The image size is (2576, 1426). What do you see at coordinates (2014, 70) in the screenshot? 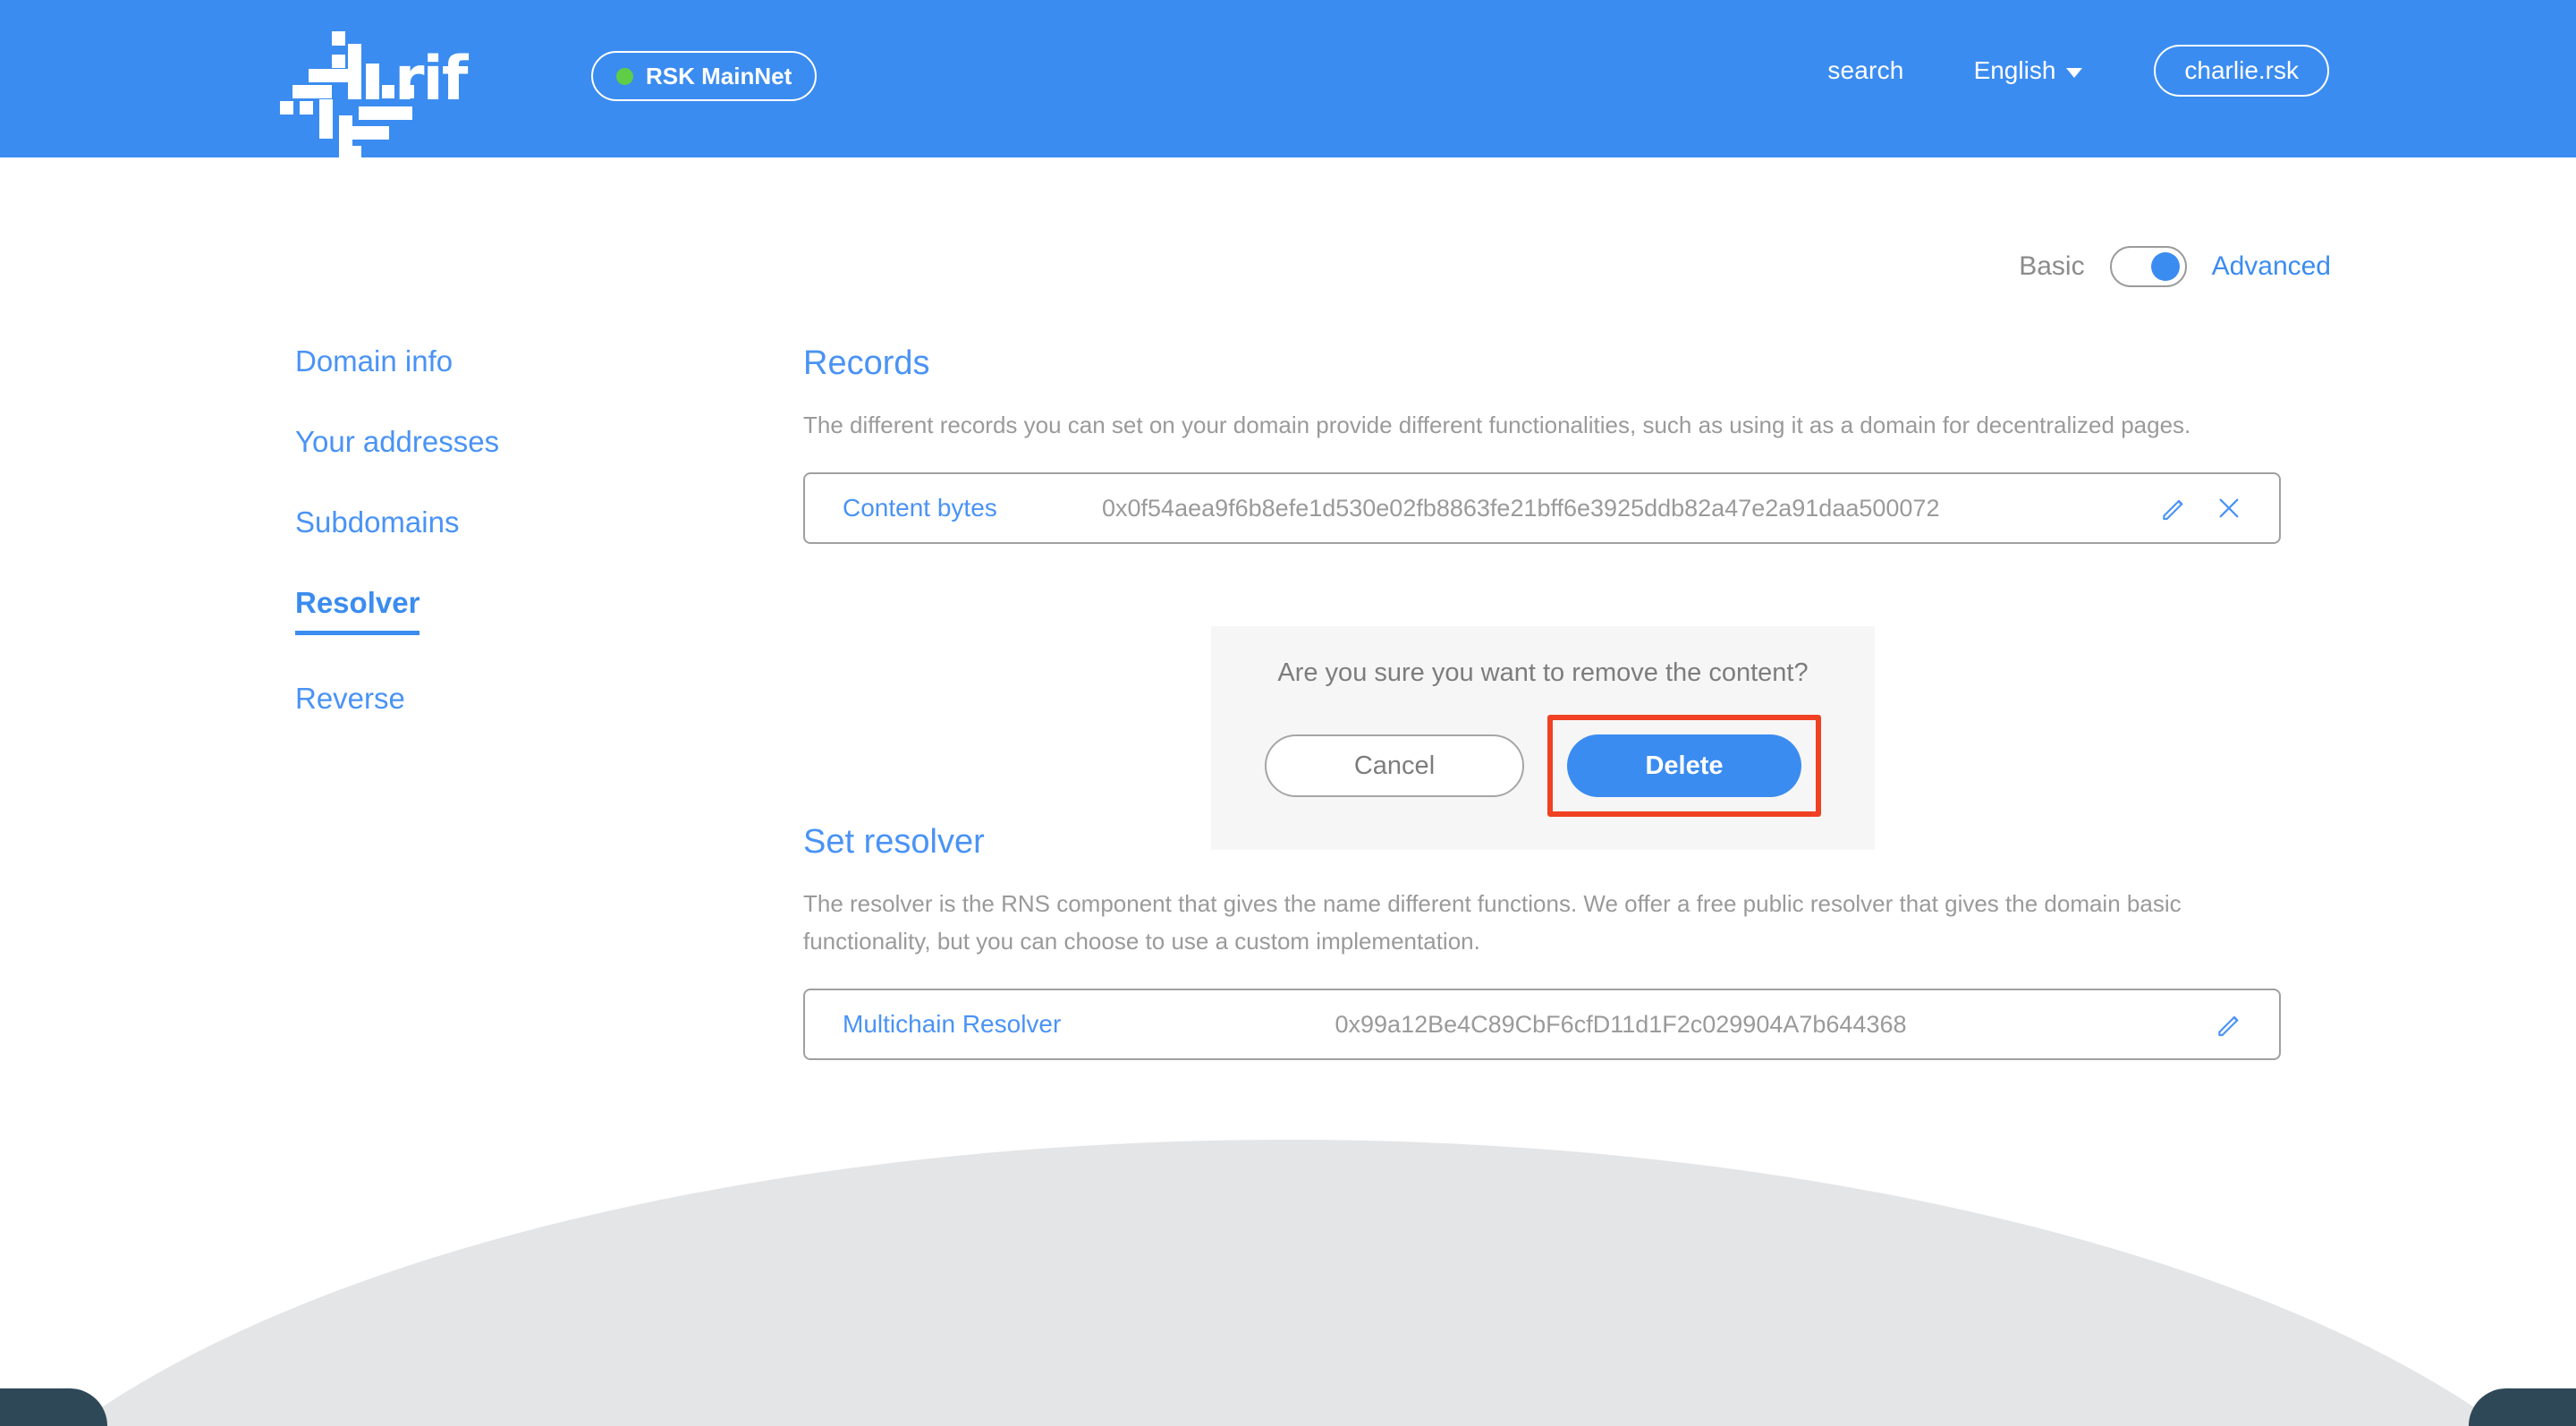
I see `language-label: English` at bounding box center [2014, 70].